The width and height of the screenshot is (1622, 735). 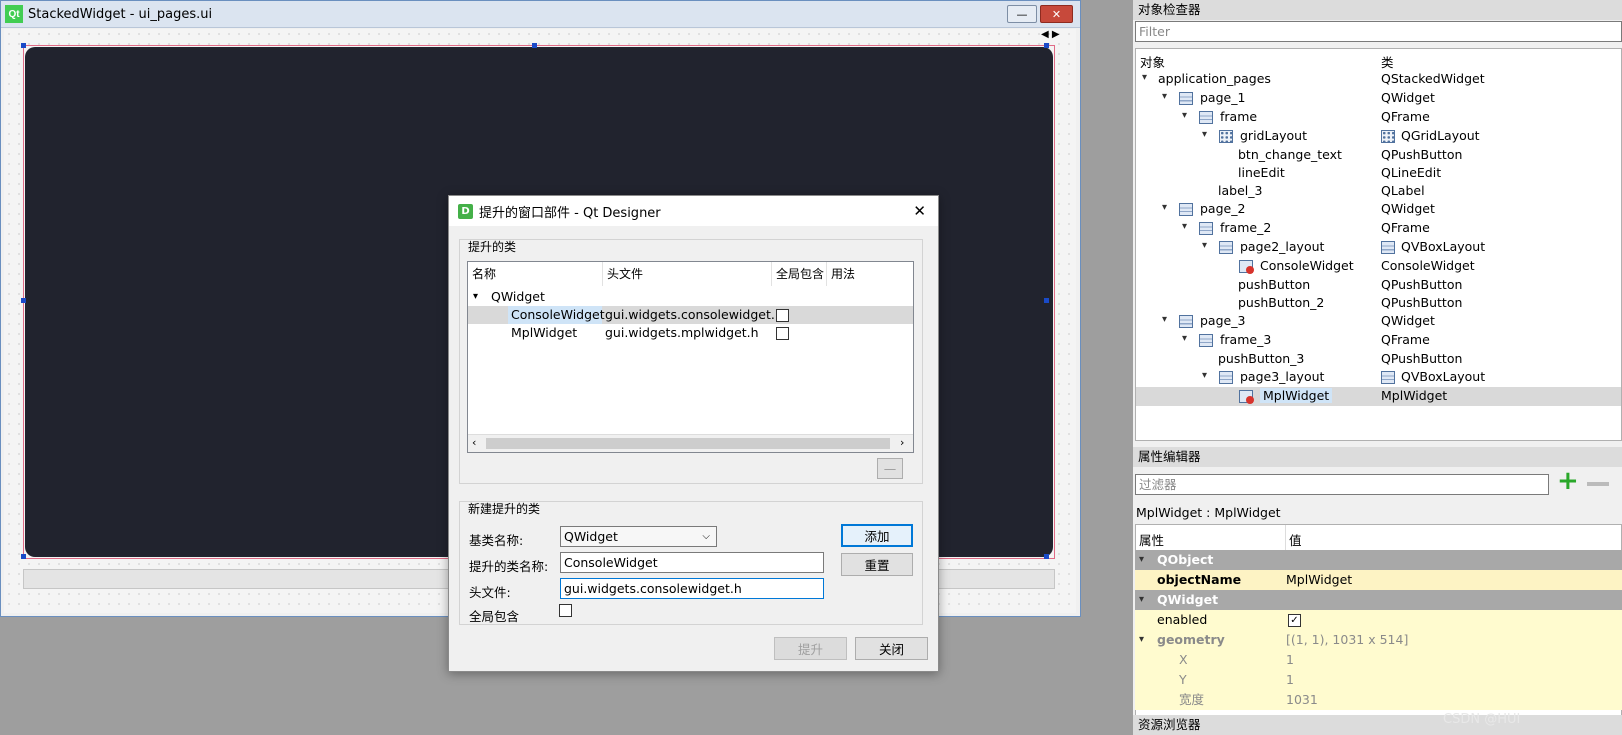 I want to click on property-filter-input: 过滤器, so click(x=1342, y=484).